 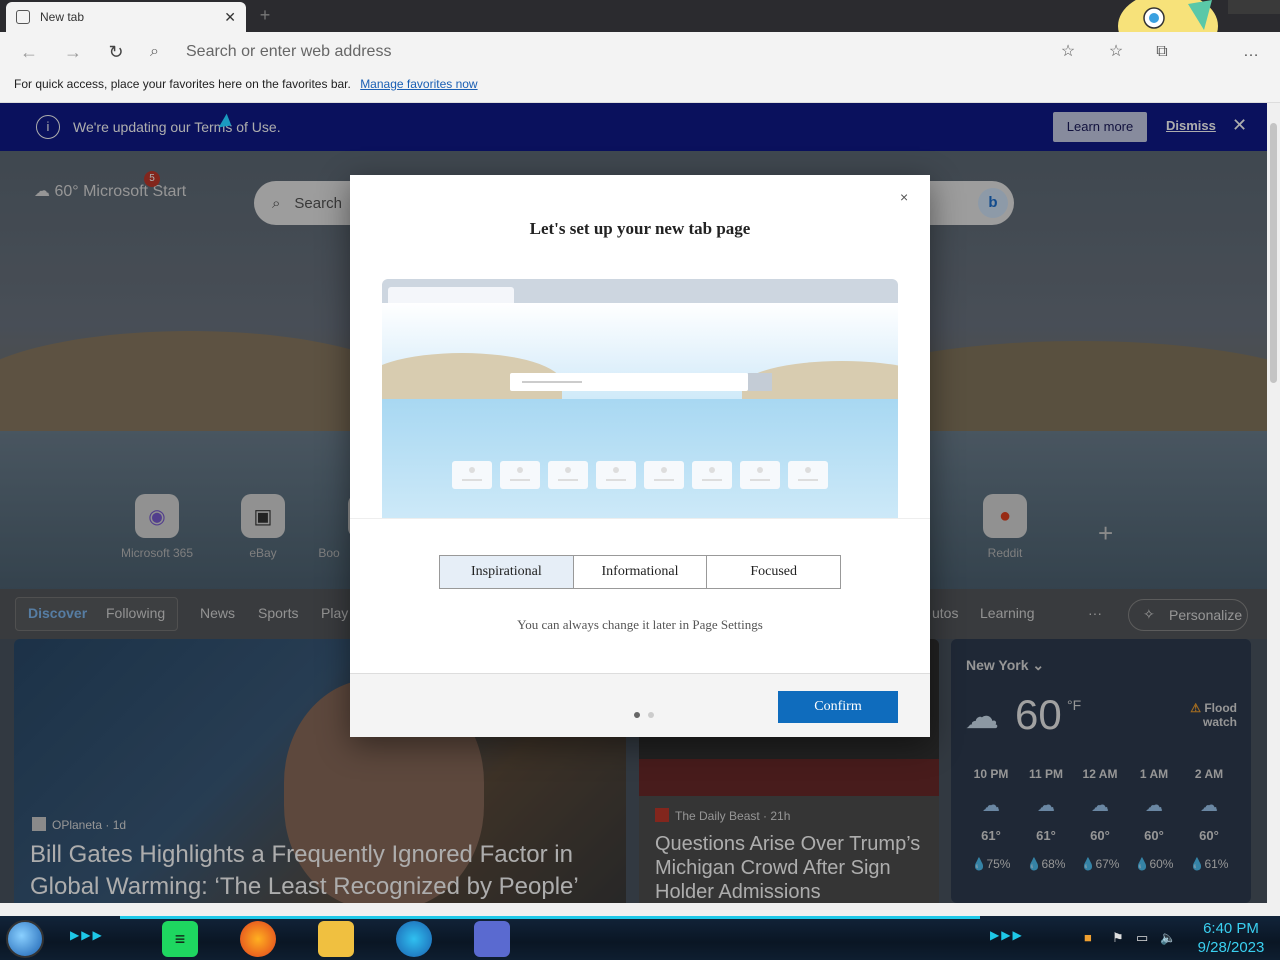 I want to click on tab-new-tab: New tab ✕, so click(x=126, y=17).